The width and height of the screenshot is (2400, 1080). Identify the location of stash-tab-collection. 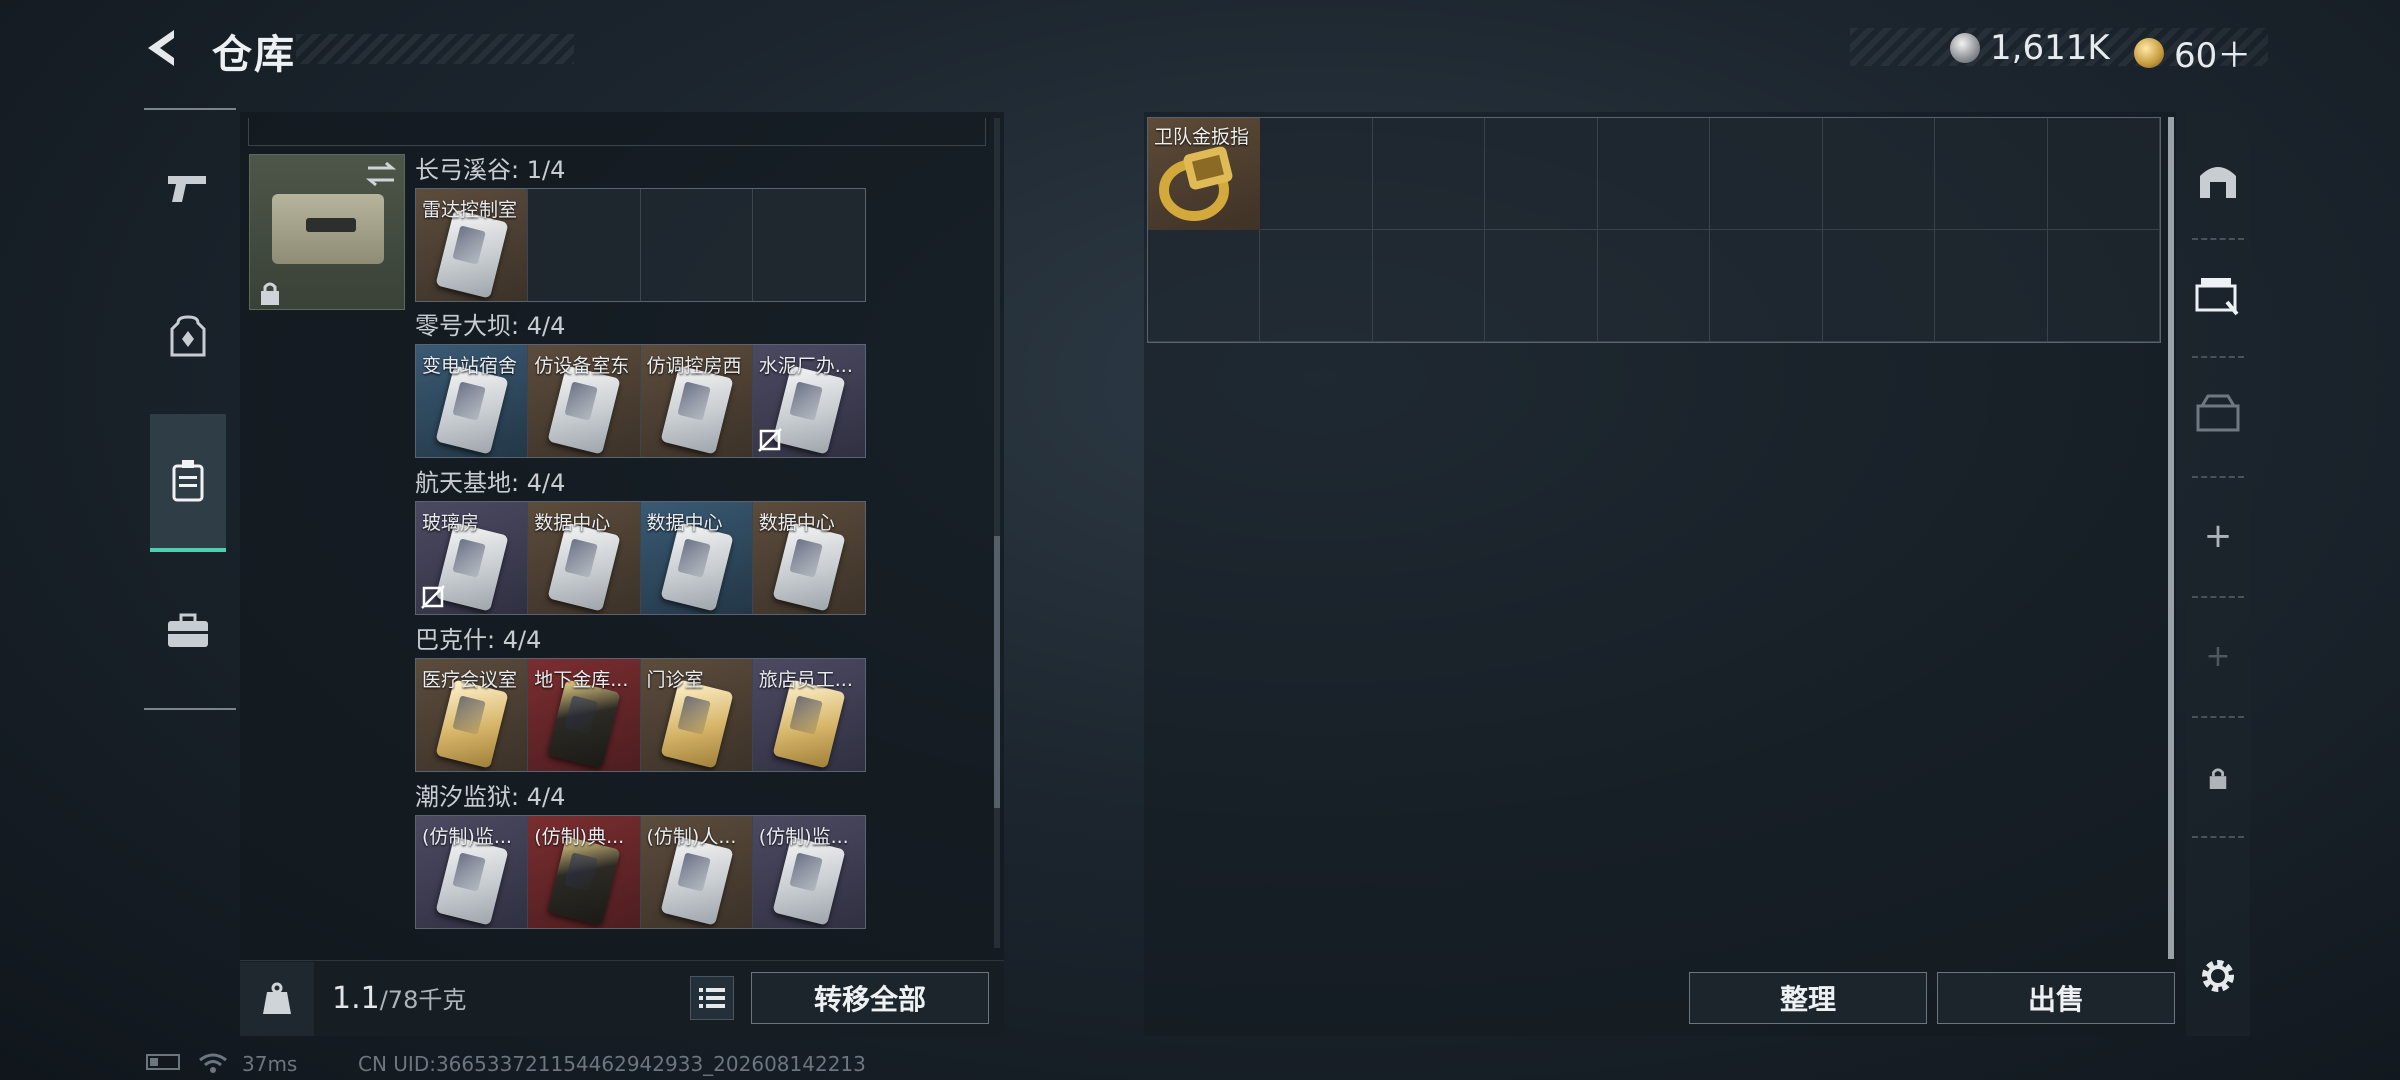
(2218, 296).